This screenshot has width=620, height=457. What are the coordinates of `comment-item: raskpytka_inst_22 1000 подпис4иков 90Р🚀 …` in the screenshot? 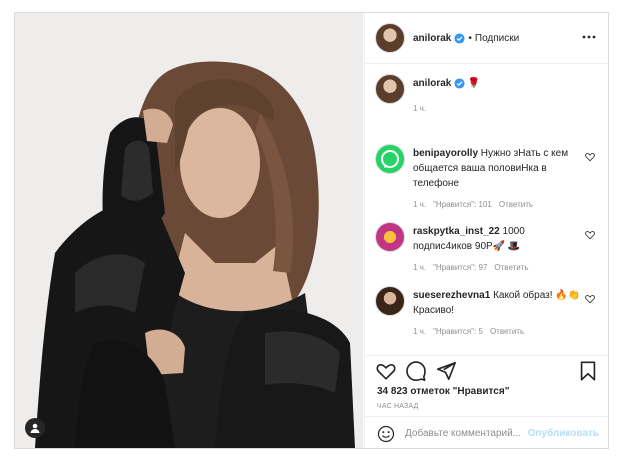 It's located at (487, 249).